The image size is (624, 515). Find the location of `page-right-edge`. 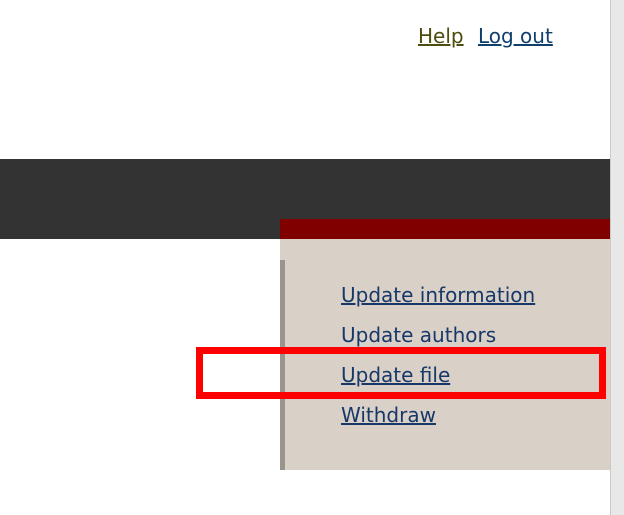

page-right-edge is located at coordinates (617, 257).